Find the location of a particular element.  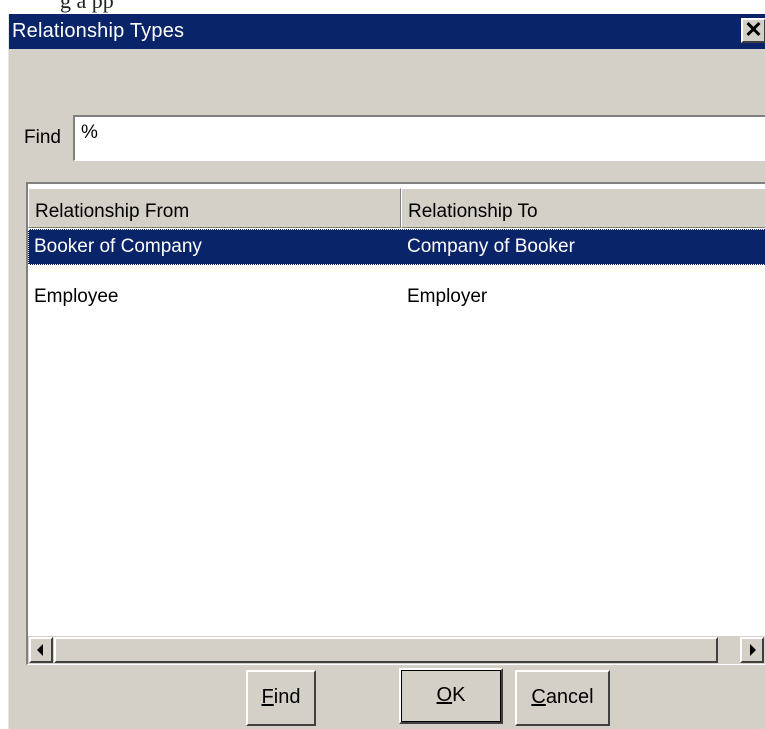

arrow-left-icon is located at coordinates (40, 650).